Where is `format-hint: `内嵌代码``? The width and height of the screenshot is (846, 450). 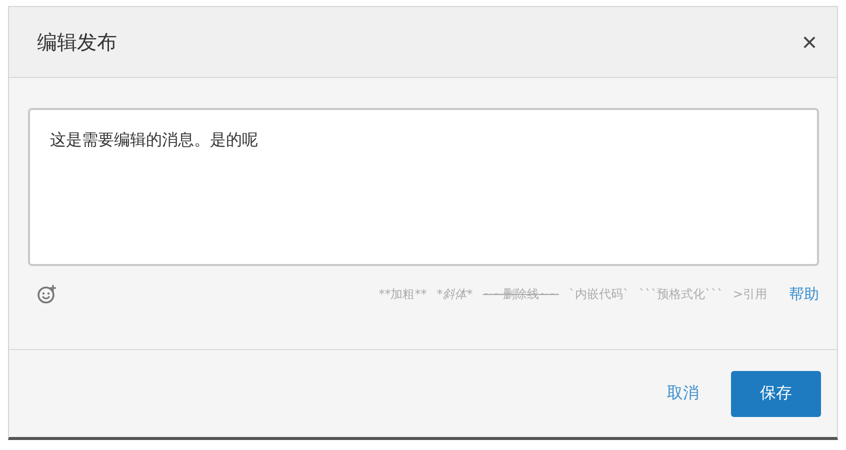
format-hint: `内嵌代码` is located at coordinates (598, 294).